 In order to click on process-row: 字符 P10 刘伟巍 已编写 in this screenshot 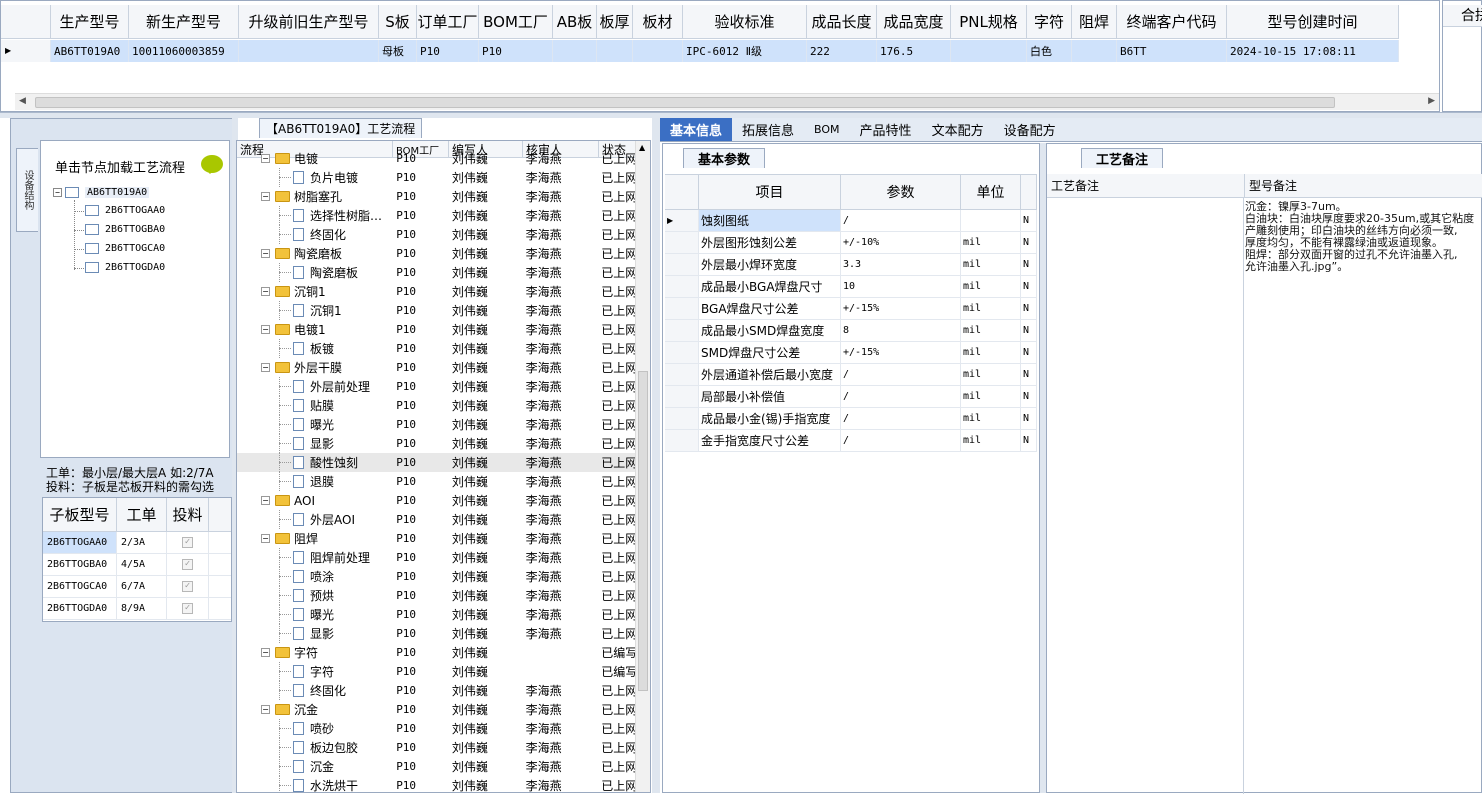, I will do `click(437, 671)`.